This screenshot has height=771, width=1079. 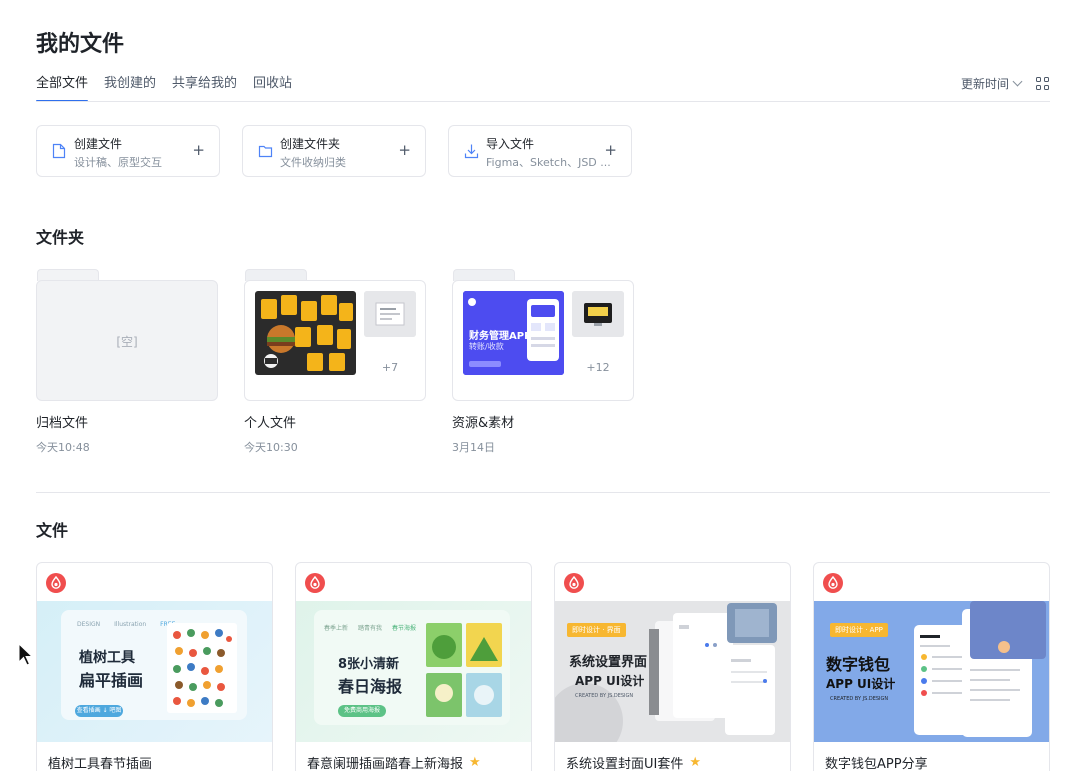 What do you see at coordinates (540, 151) in the screenshot?
I see `import-file-button: 导入文件 Figma、Sketch、JSD ... +` at bounding box center [540, 151].